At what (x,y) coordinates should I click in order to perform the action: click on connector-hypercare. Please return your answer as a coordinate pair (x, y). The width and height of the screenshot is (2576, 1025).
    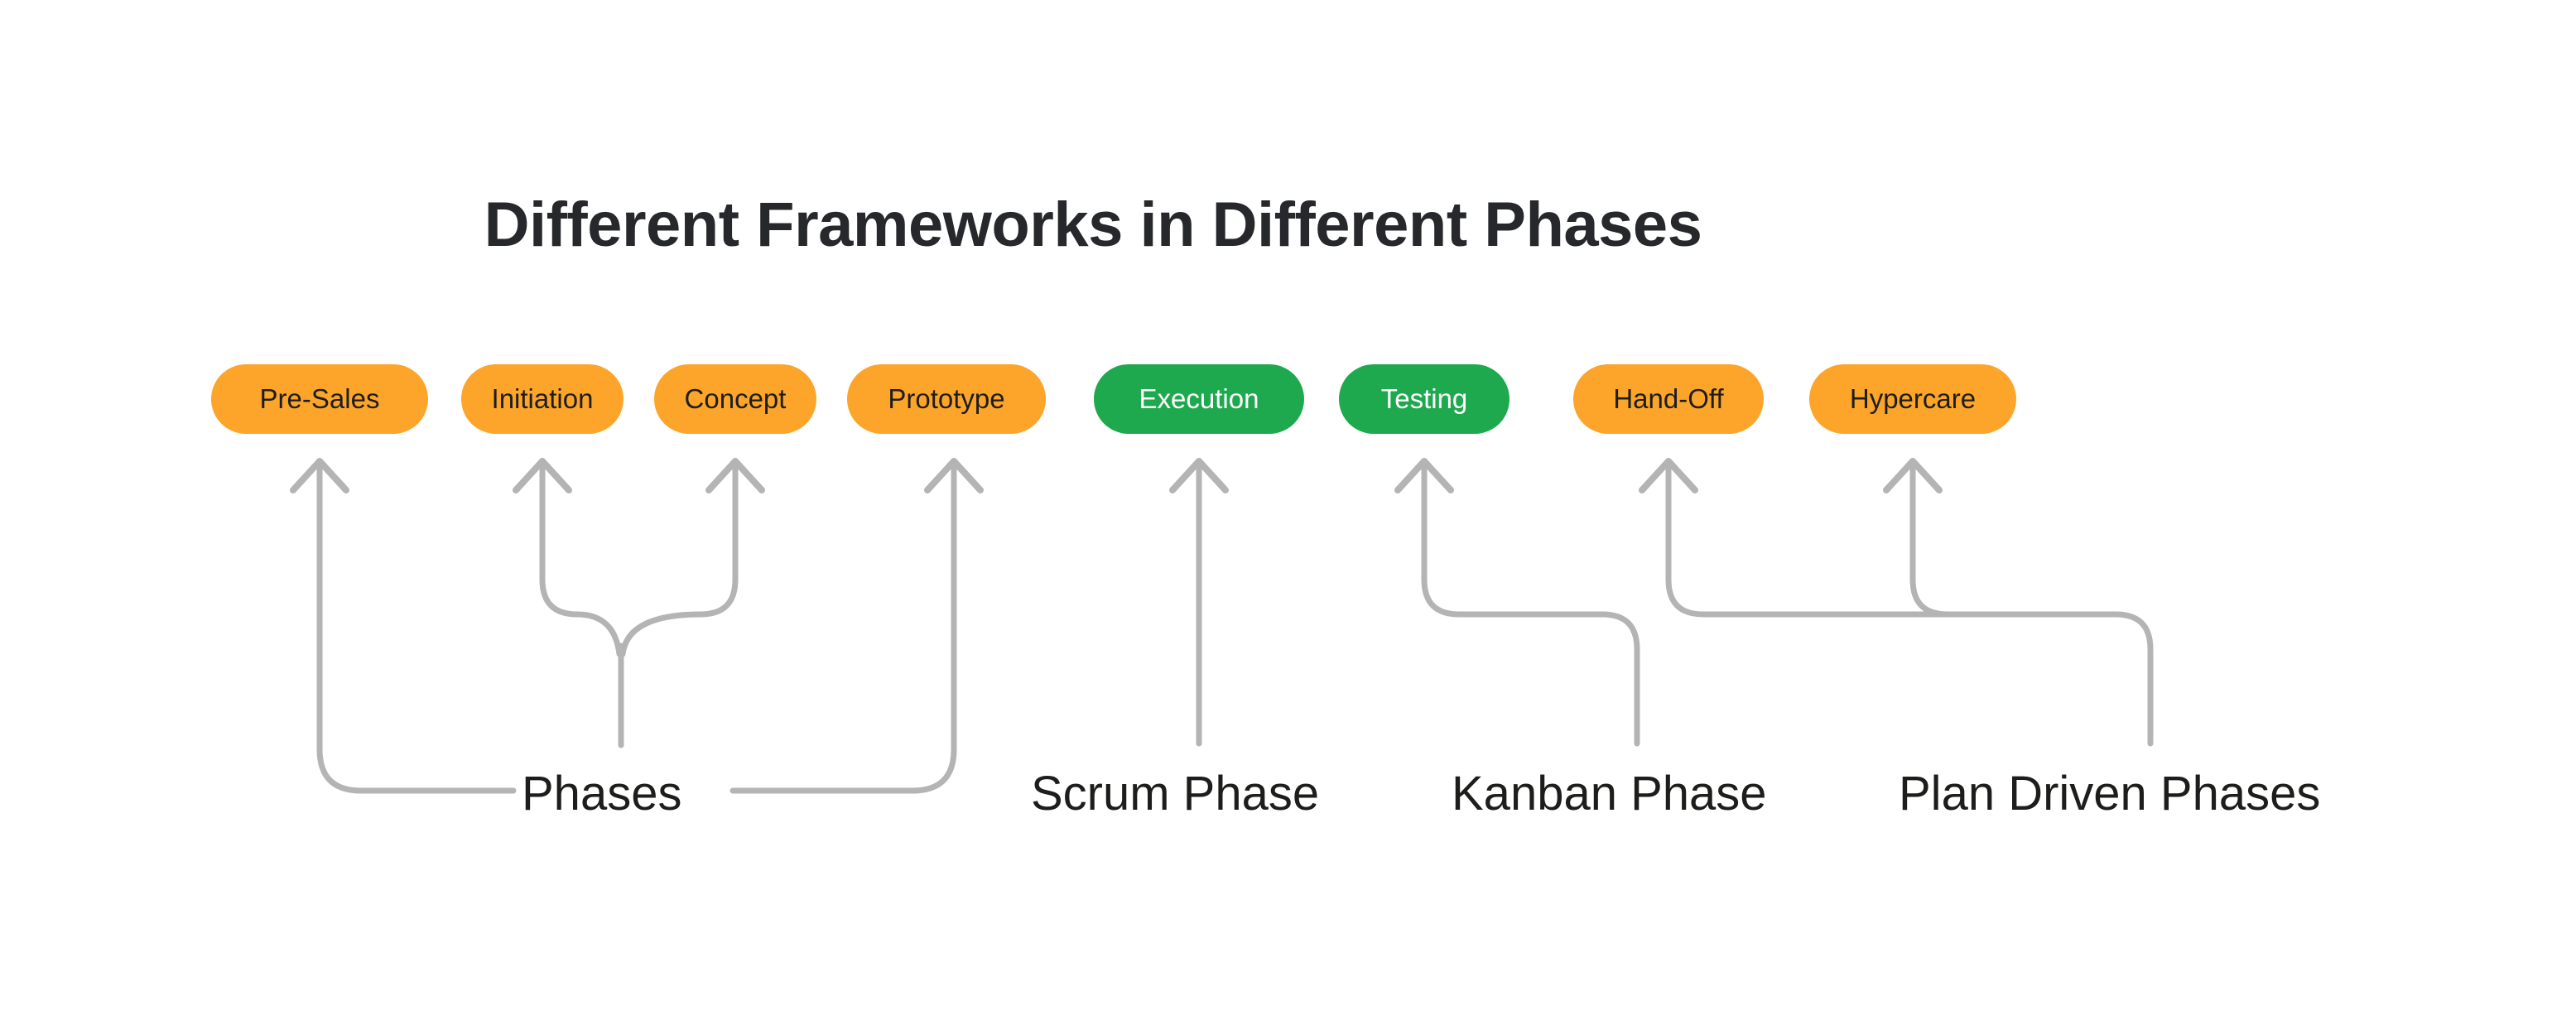
    Looking at the image, I should click on (2018, 602).